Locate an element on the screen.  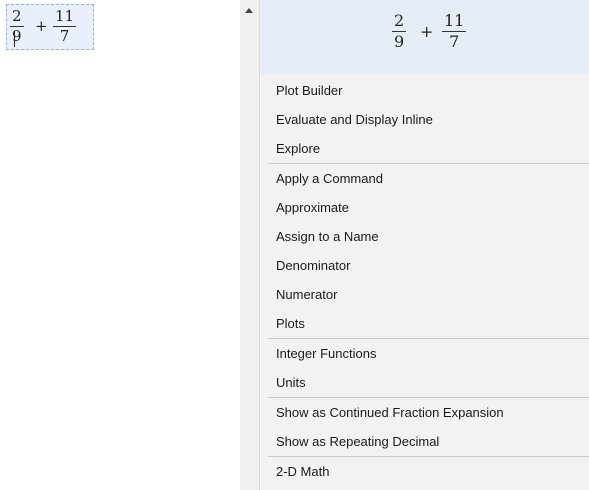
preview-fraction-11-7: 11 7 is located at coordinates (454, 31).